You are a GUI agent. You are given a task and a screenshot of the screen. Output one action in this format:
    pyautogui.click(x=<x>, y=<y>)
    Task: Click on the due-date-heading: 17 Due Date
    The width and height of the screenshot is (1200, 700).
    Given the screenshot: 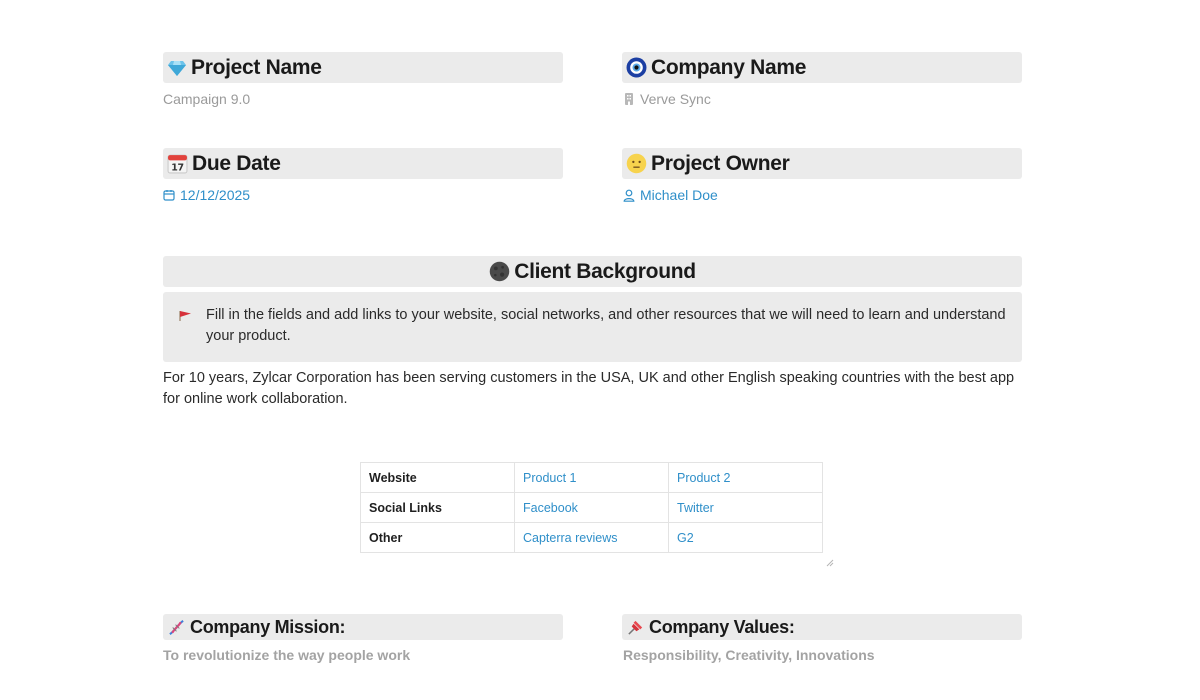 What is the action you would take?
    pyautogui.click(x=363, y=163)
    